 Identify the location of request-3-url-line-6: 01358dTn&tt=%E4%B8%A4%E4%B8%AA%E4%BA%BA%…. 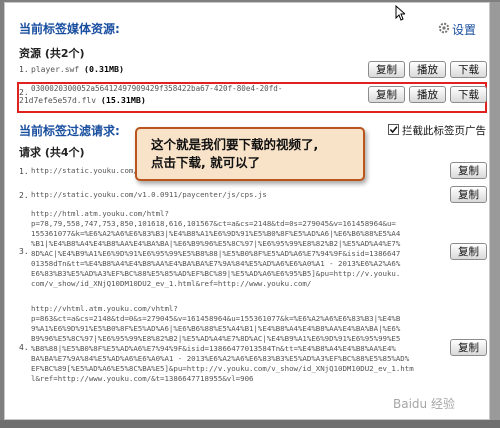
(216, 263).